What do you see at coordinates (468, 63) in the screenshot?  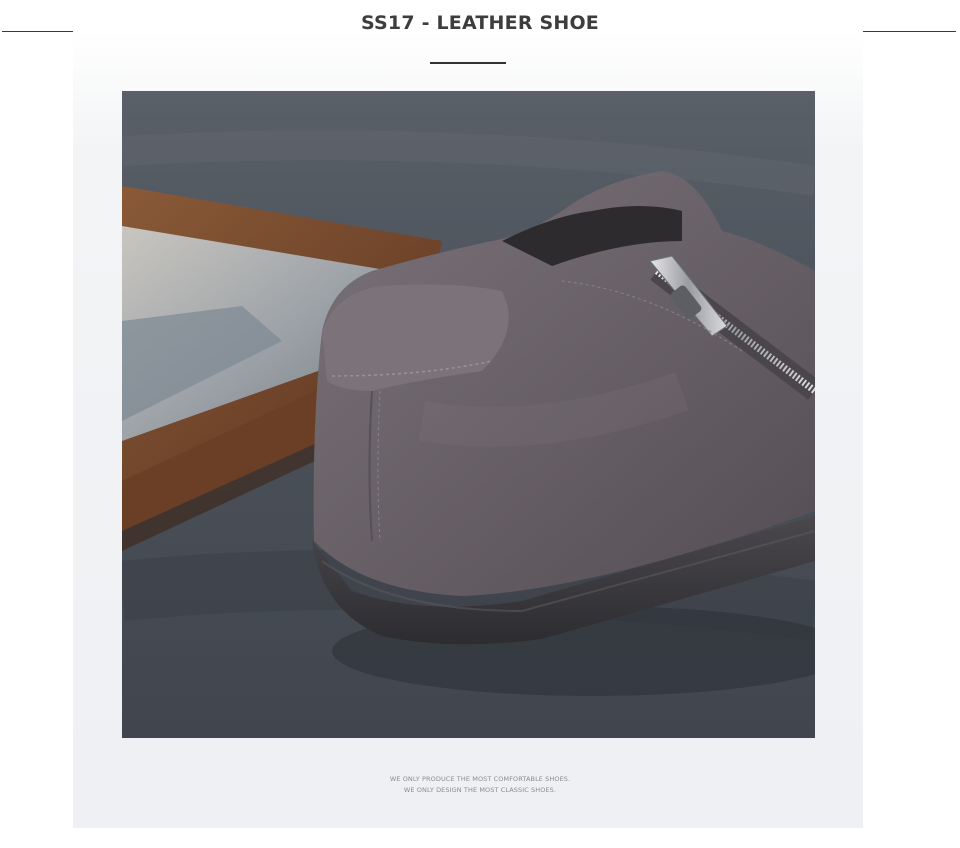 I see `title-underline` at bounding box center [468, 63].